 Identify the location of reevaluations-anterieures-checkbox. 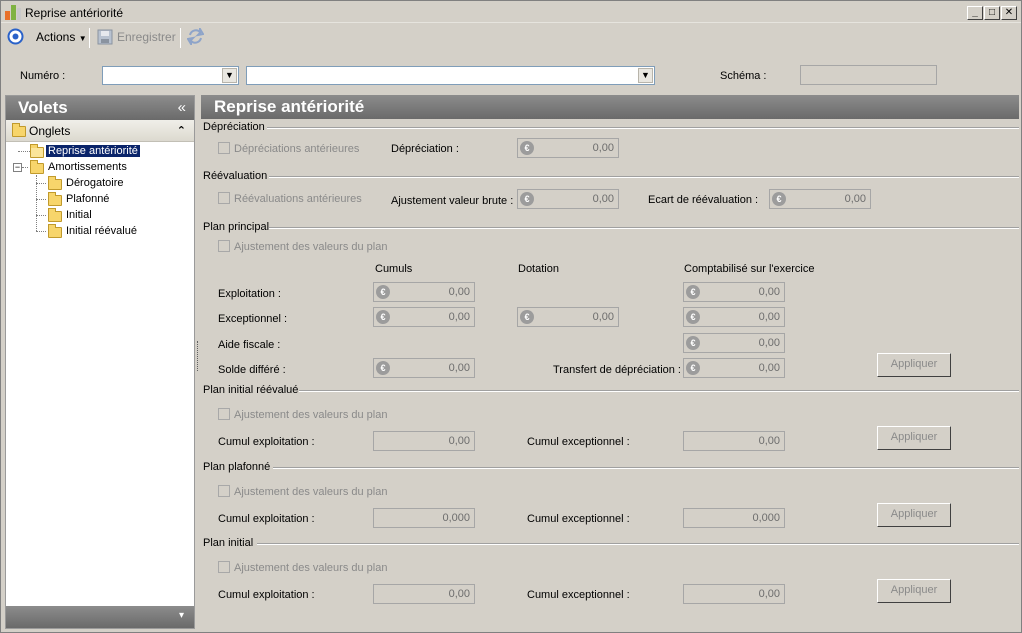
(224, 198).